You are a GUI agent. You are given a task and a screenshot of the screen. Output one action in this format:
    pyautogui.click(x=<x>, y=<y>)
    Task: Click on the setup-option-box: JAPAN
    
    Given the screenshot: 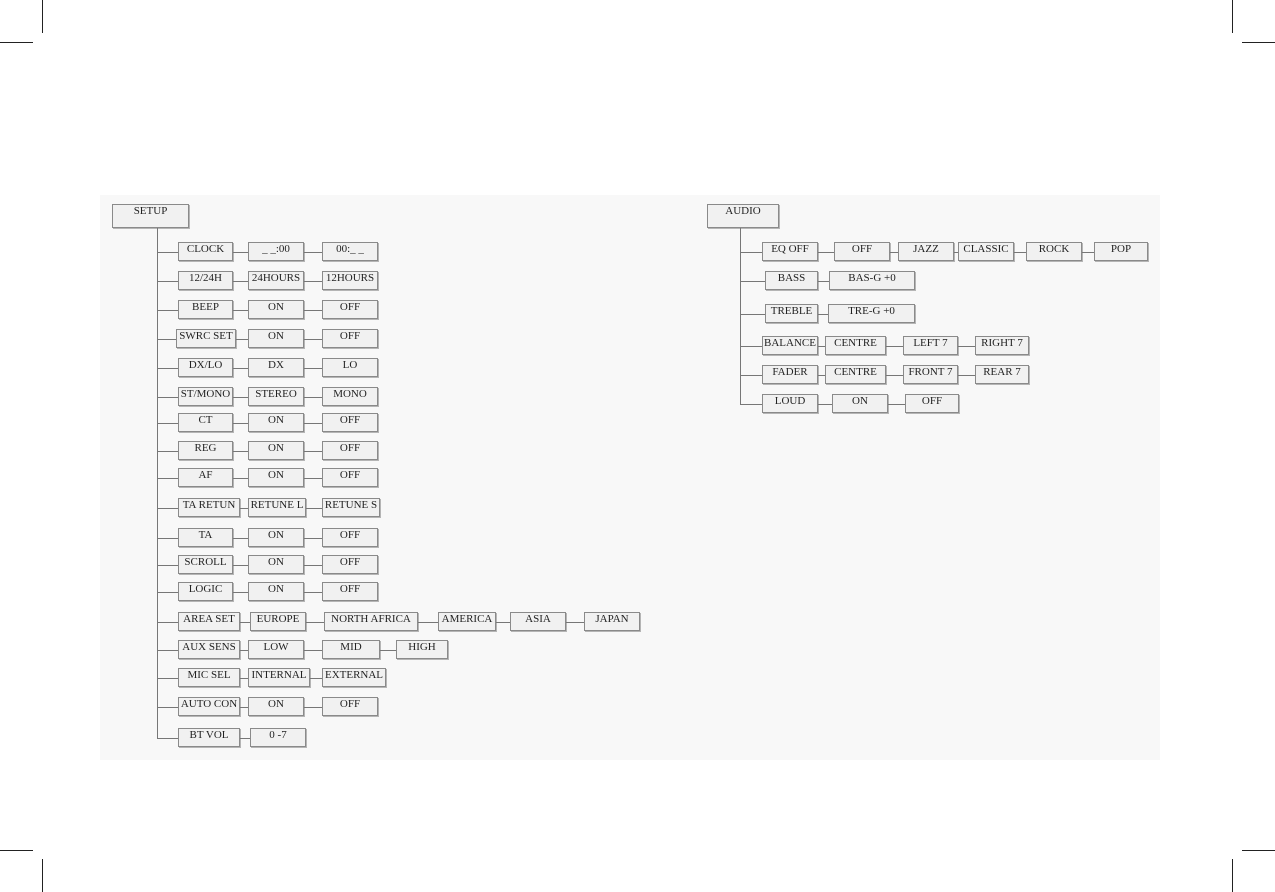 What is the action you would take?
    pyautogui.click(x=612, y=621)
    